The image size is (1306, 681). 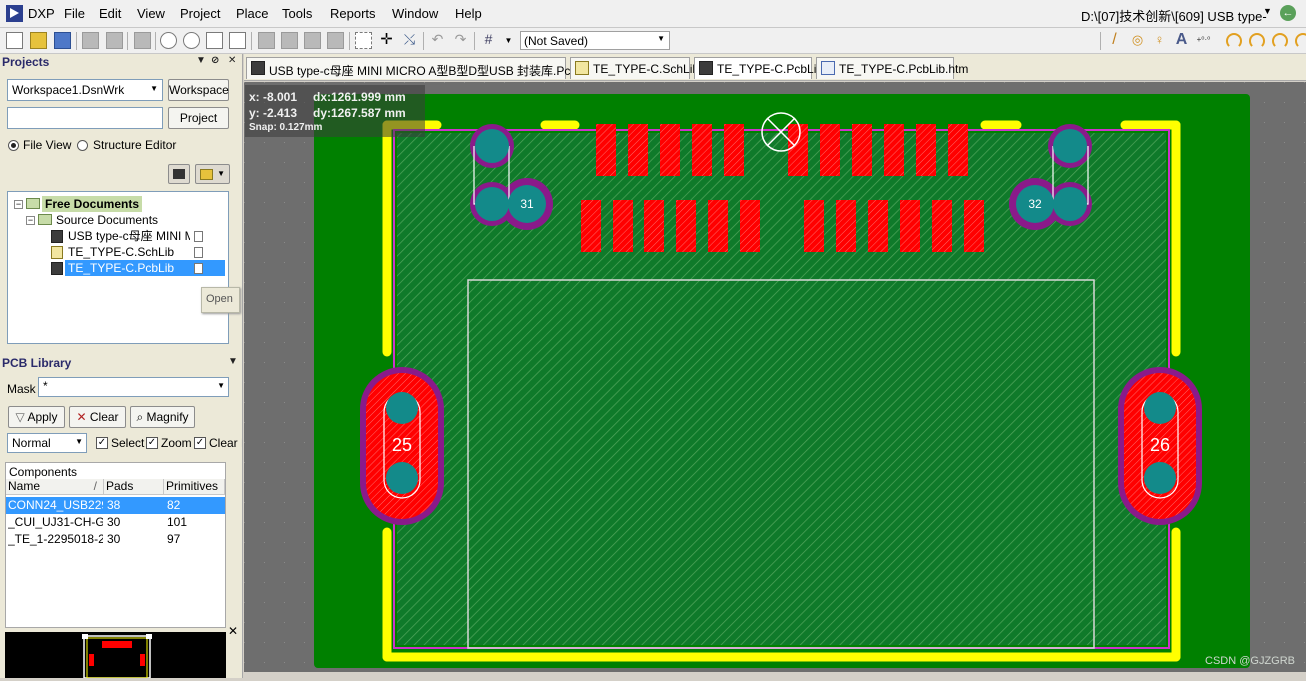 What do you see at coordinates (102, 443) in the screenshot?
I see `select-checkbox: ✓` at bounding box center [102, 443].